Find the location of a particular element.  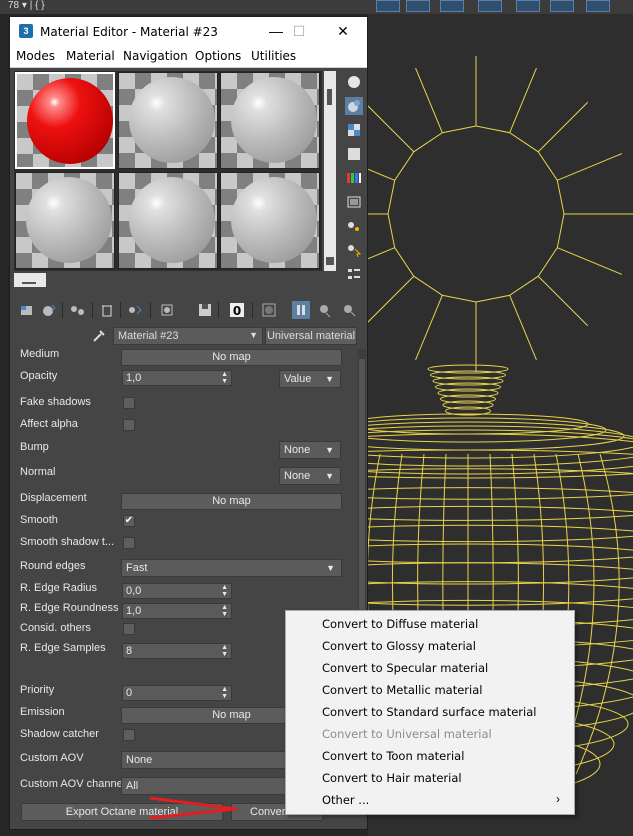

svg-text: 0 is located at coordinates (237, 311).